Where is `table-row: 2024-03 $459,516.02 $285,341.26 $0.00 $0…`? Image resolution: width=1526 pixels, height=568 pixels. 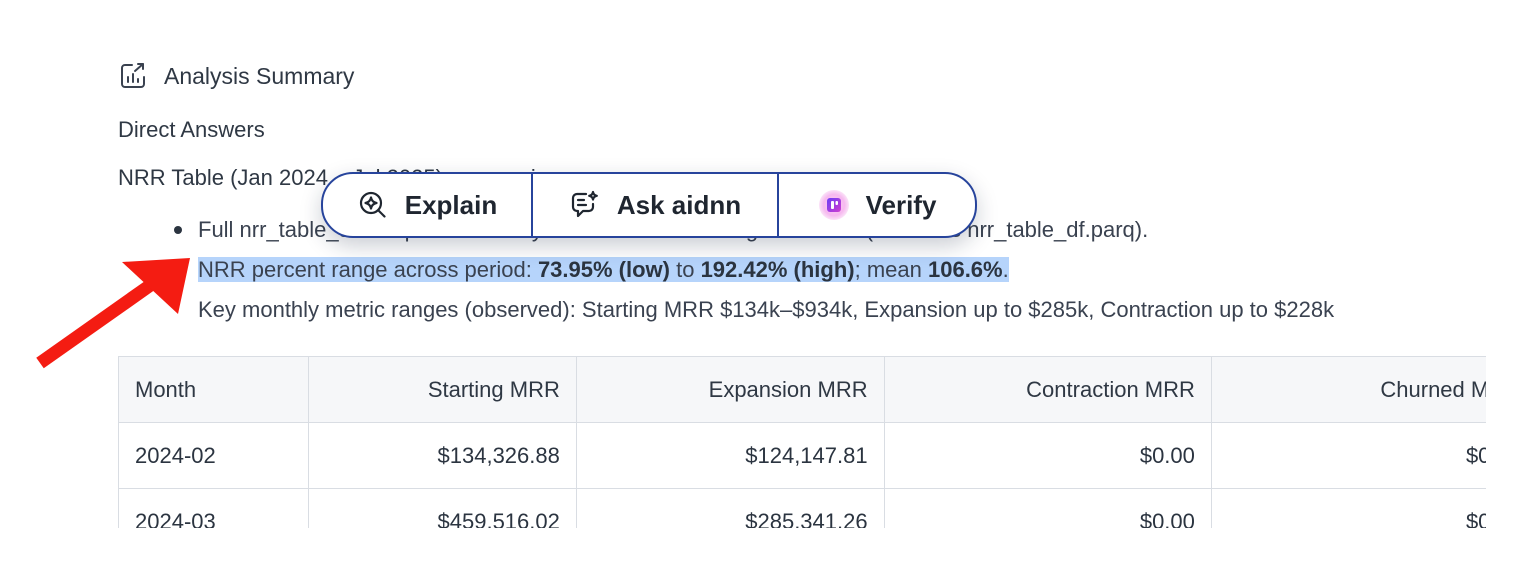
table-row: 2024-03 $459,516.02 $285,341.26 $0.00 $0… is located at coordinates (802, 508).